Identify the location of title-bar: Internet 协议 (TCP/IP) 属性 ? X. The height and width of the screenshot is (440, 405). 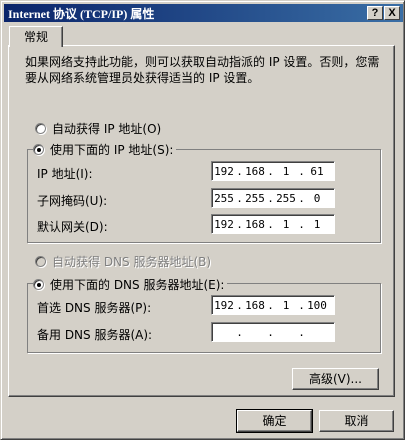
(203, 13).